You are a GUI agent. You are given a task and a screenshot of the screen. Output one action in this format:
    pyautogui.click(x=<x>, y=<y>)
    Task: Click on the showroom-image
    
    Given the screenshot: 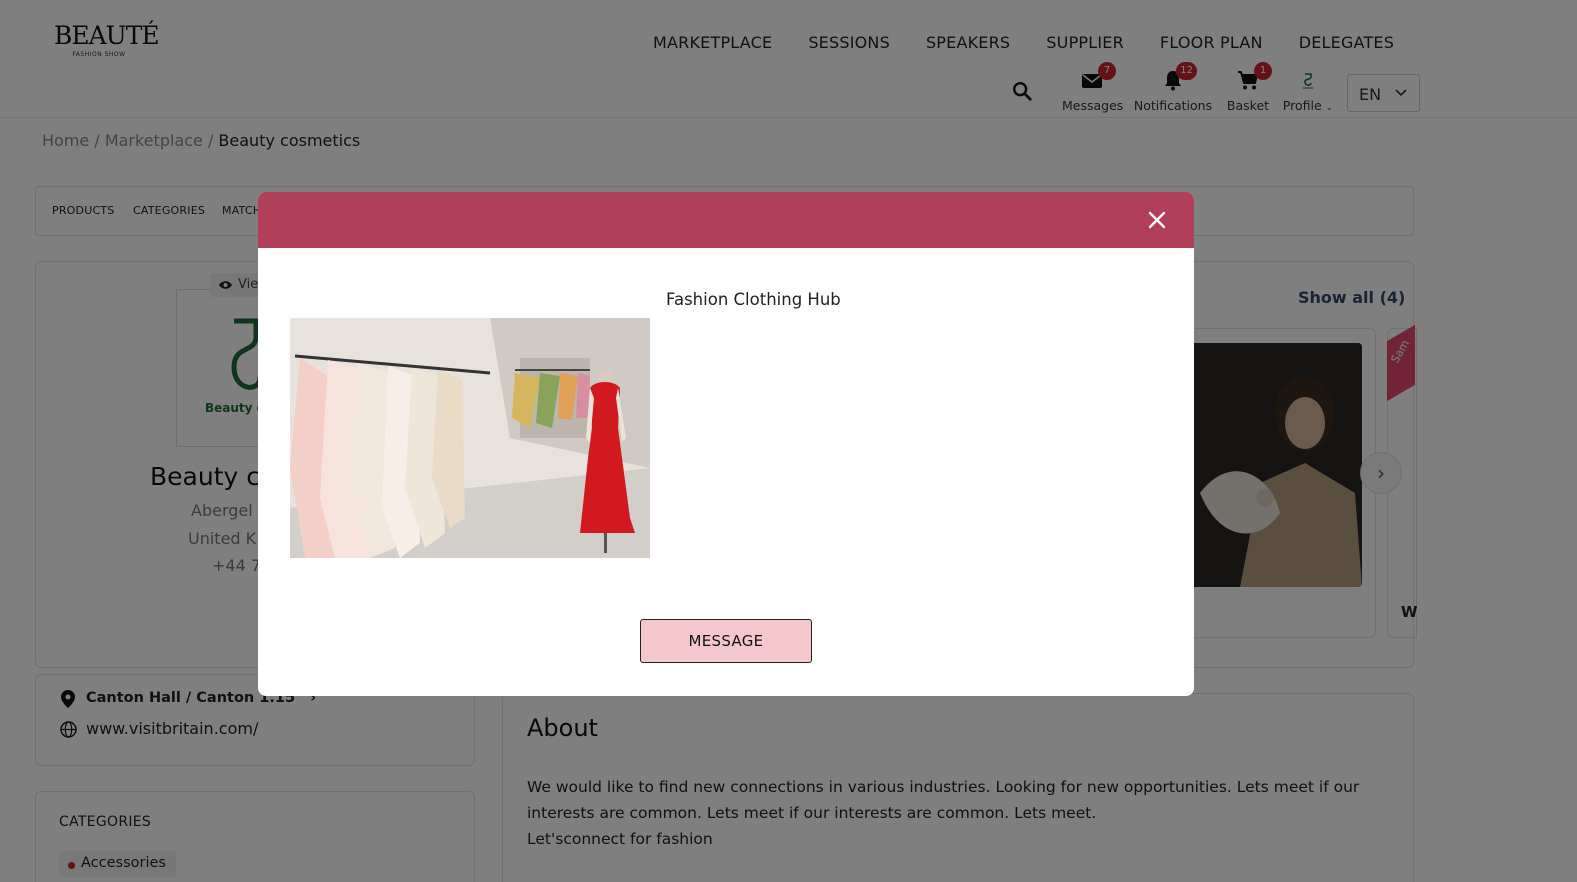 What is the action you would take?
    pyautogui.click(x=470, y=438)
    